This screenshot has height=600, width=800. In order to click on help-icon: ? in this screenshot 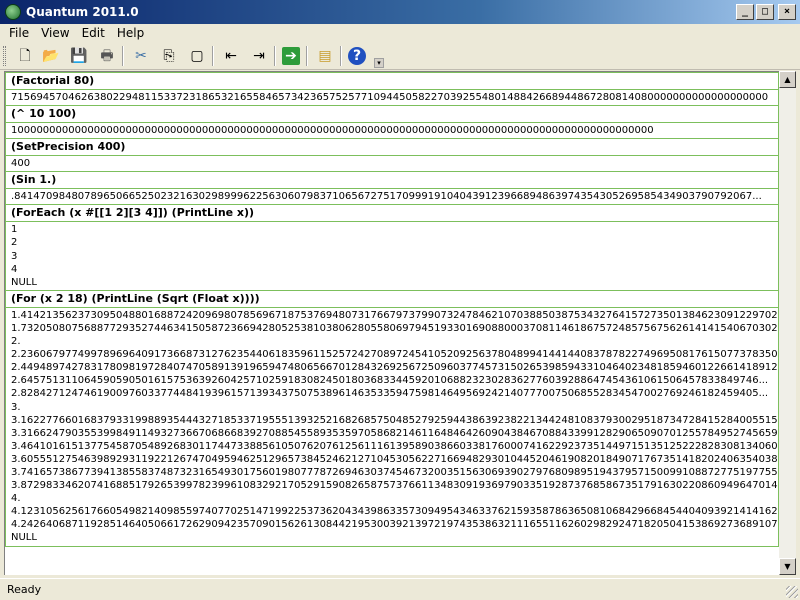, I will do `click(357, 56)`.